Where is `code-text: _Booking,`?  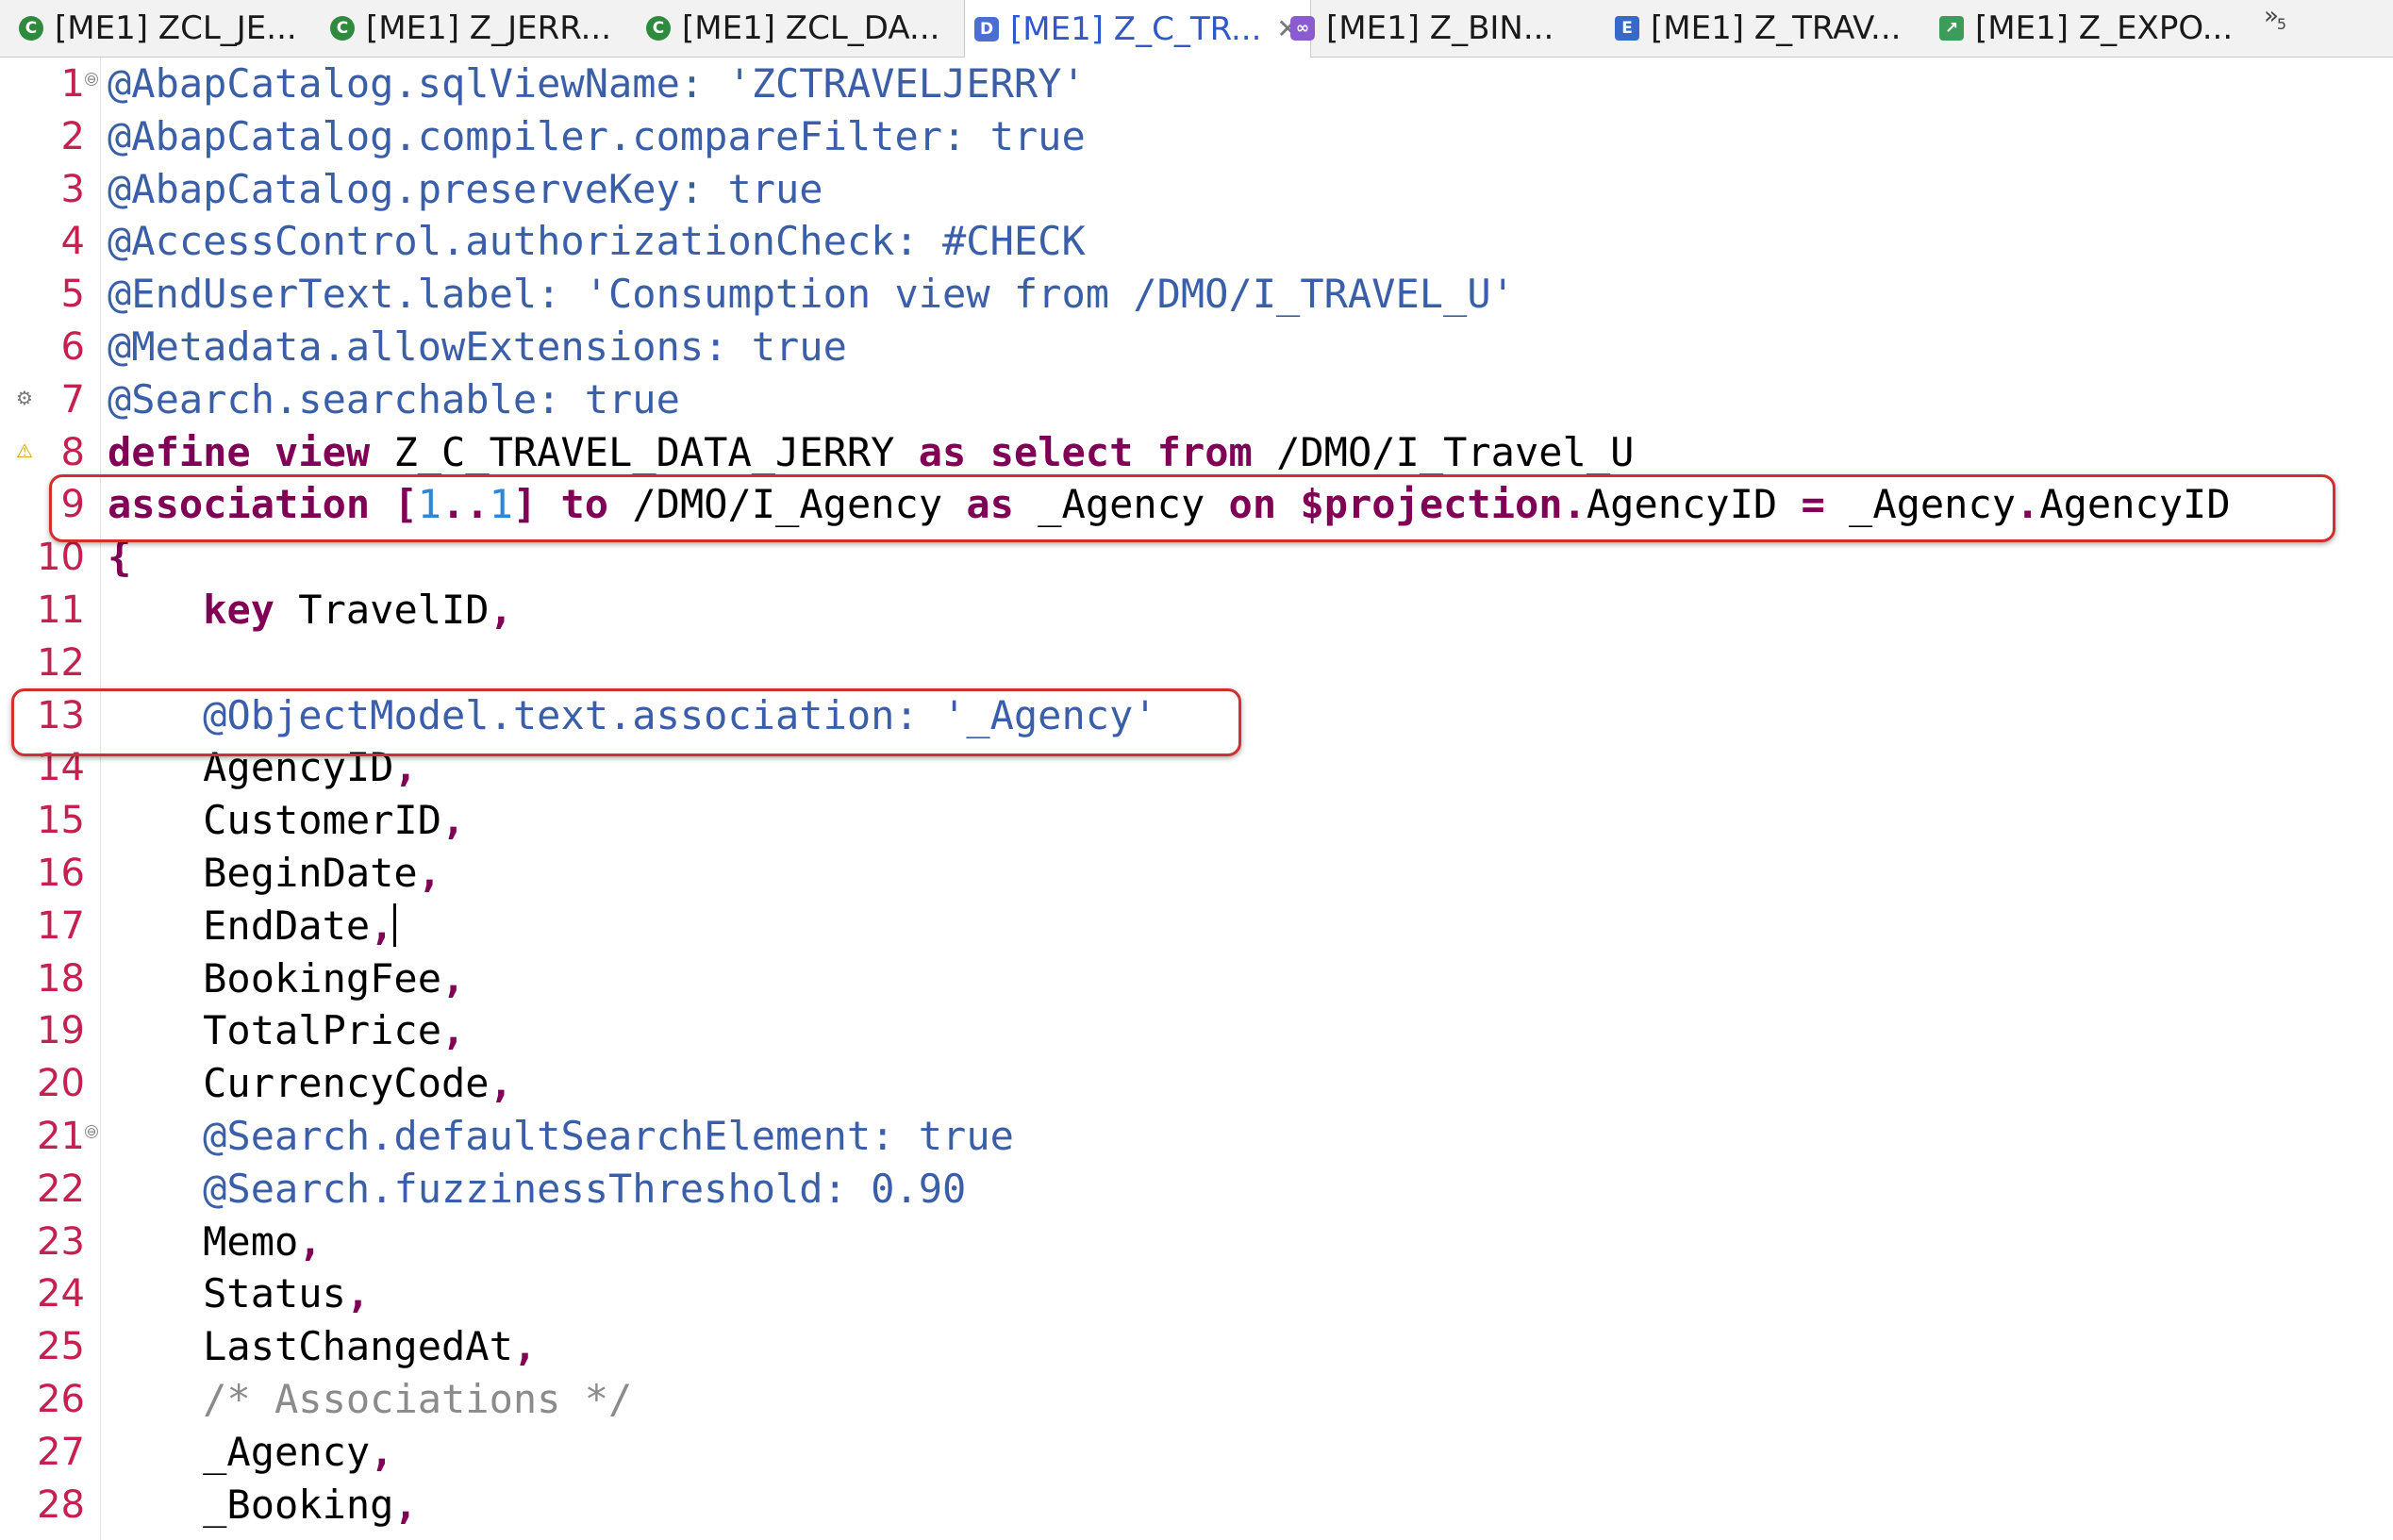 code-text: _Booking, is located at coordinates (263, 1505).